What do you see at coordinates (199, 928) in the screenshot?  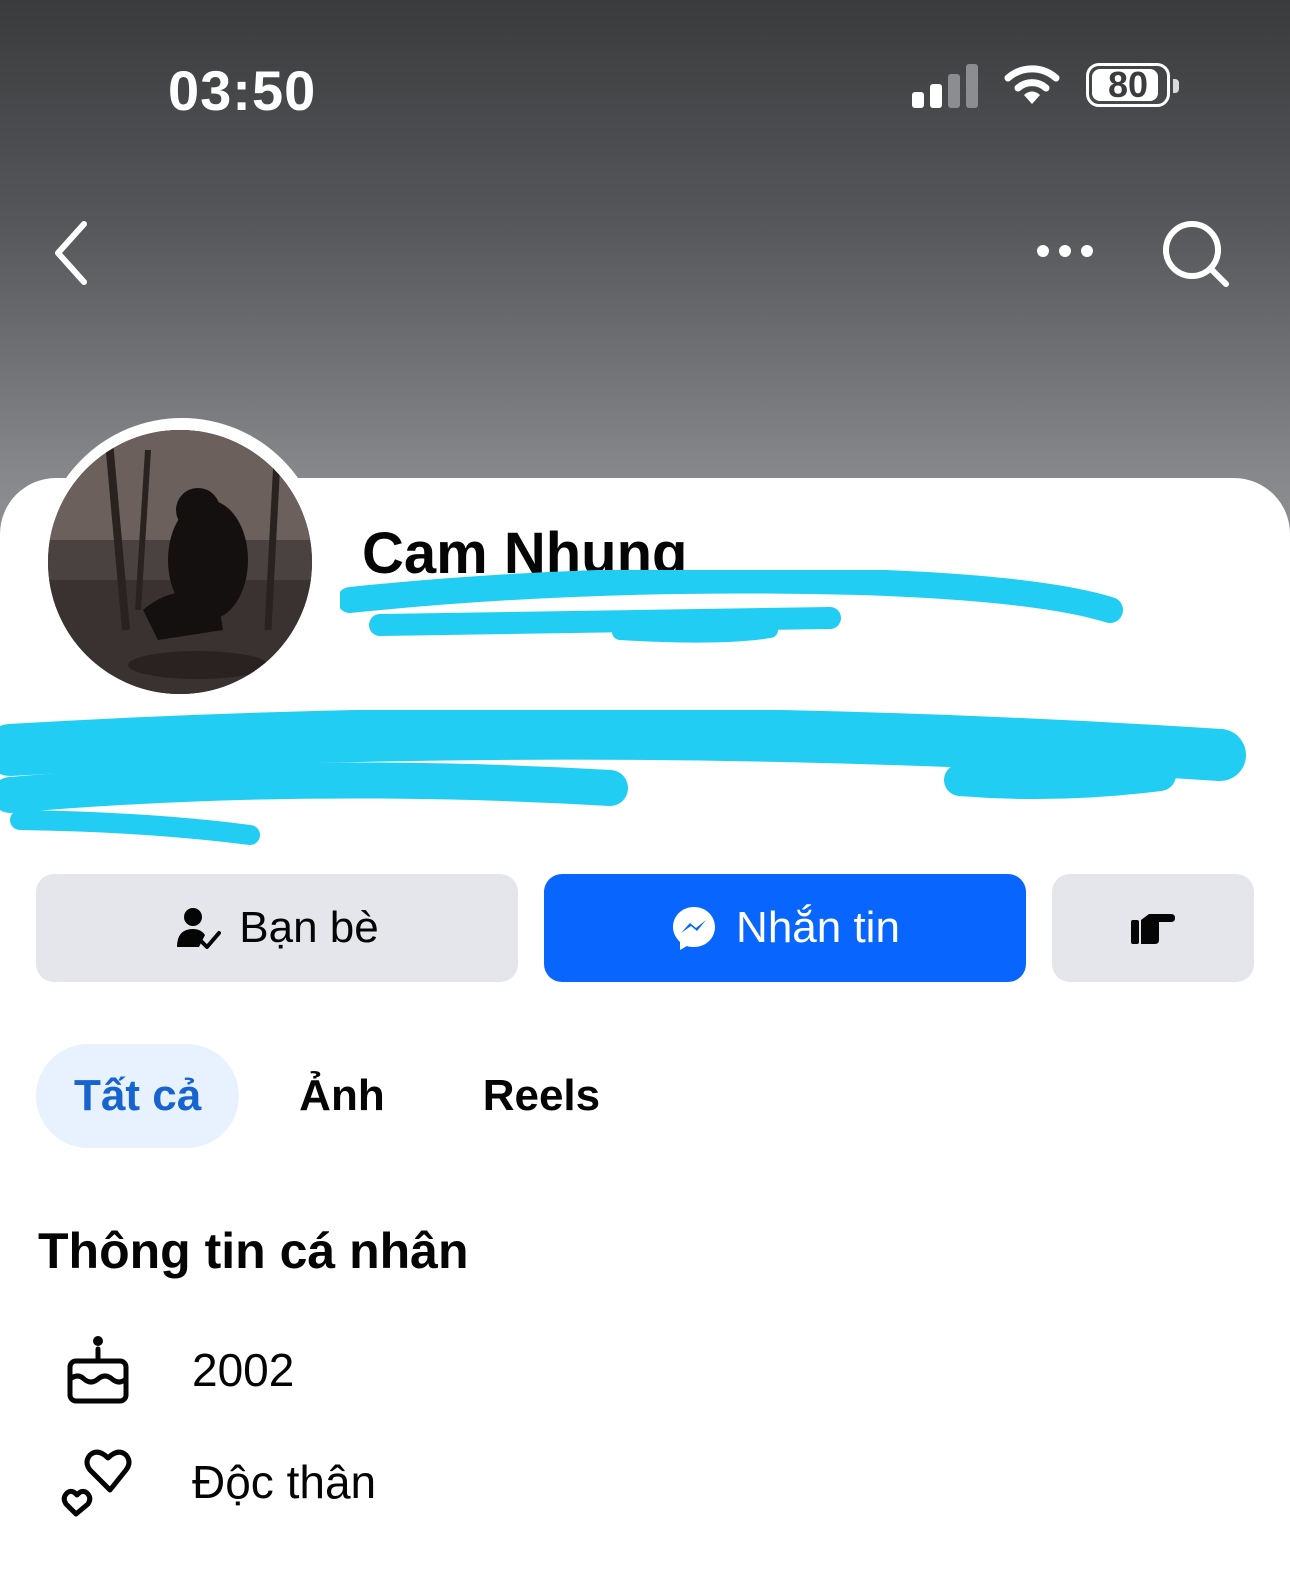 I see `friend-check-icon` at bounding box center [199, 928].